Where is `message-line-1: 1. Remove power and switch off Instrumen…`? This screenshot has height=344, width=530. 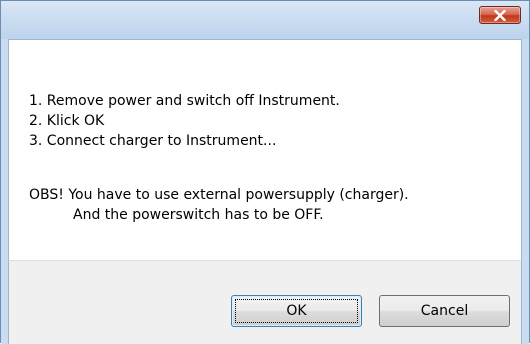 message-line-1: 1. Remove power and switch off Instrumen… is located at coordinates (184, 101).